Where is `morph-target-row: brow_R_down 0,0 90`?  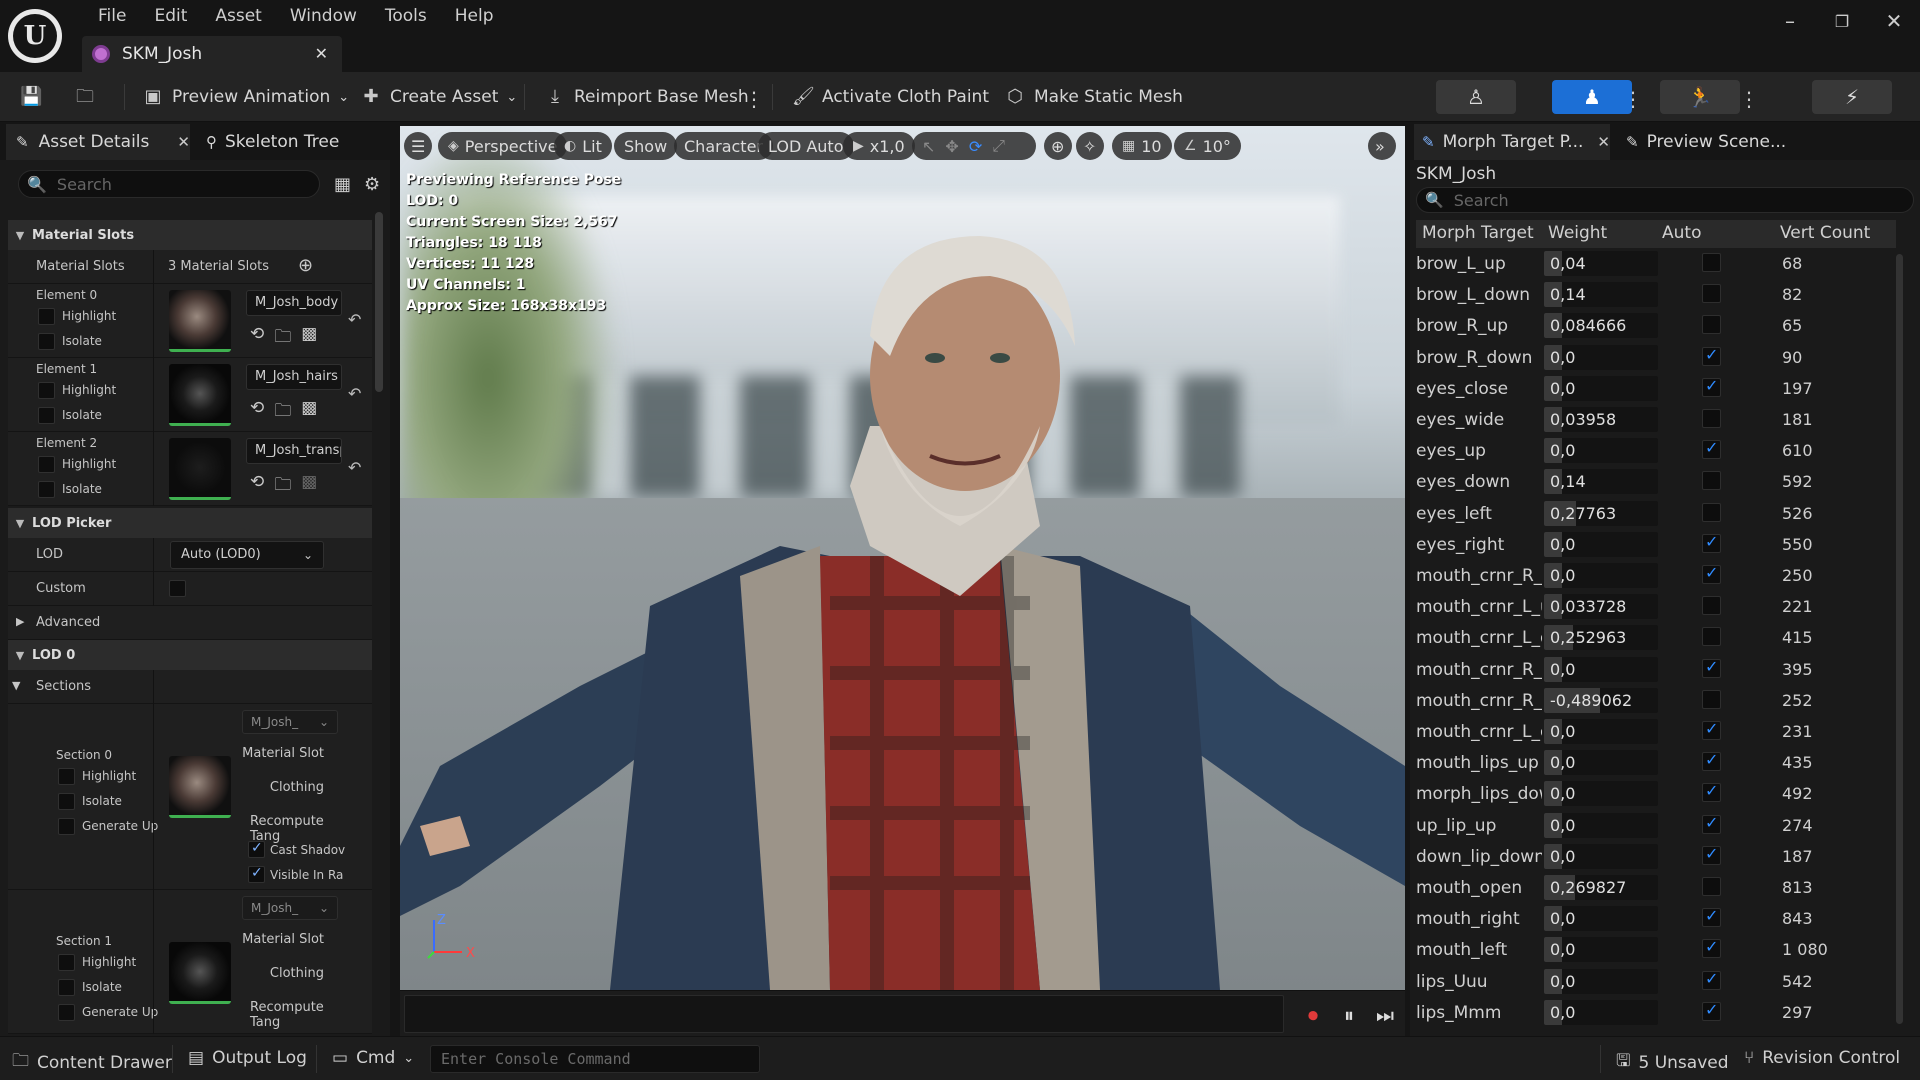
morph-target-row: brow_R_down 0,0 90 is located at coordinates (1656, 357).